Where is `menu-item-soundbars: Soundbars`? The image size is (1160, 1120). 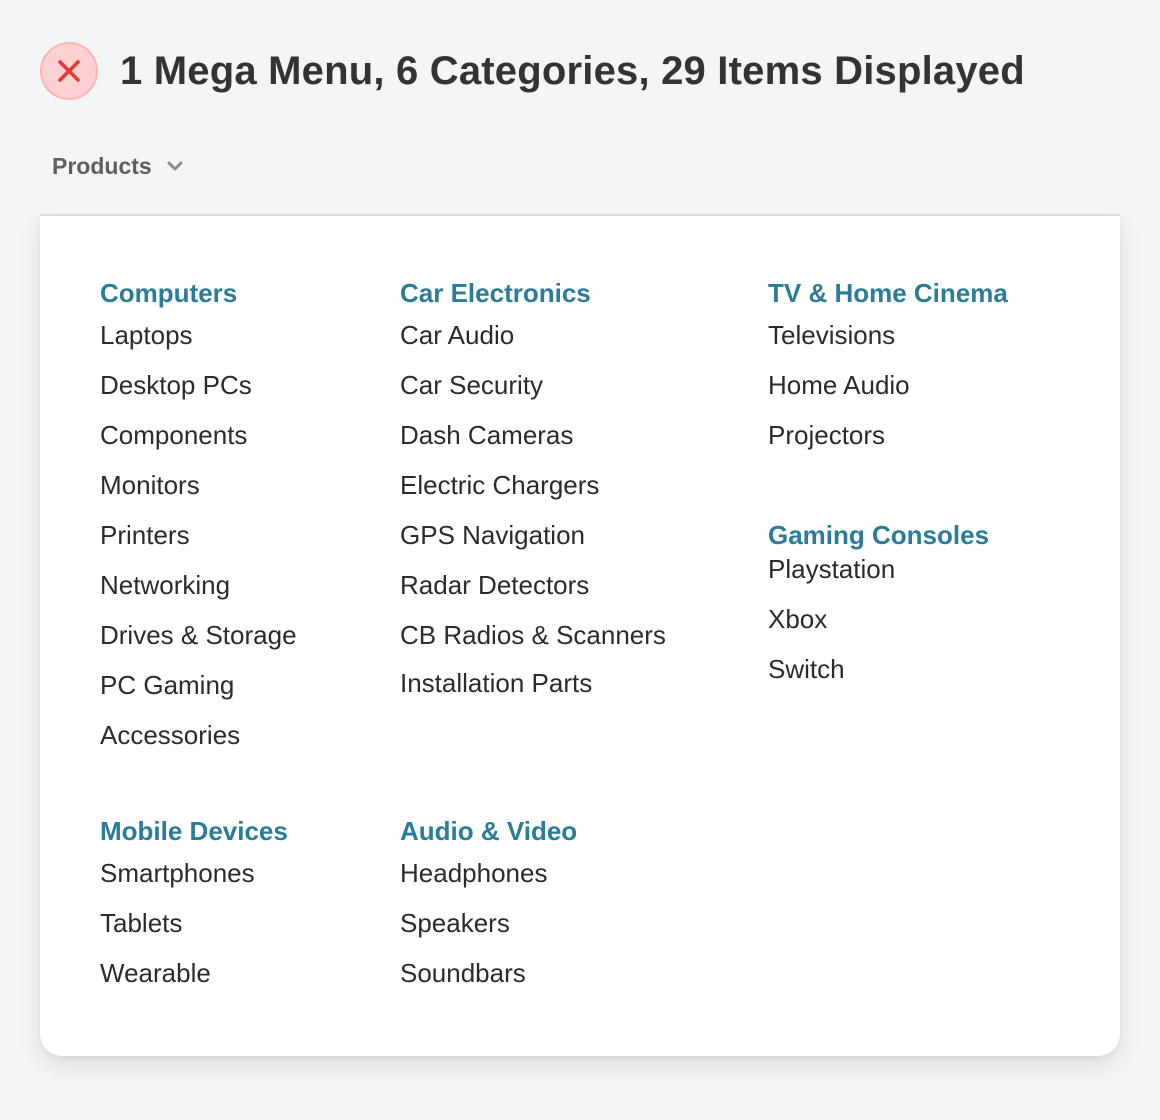
menu-item-soundbars: Soundbars is located at coordinates (488, 973).